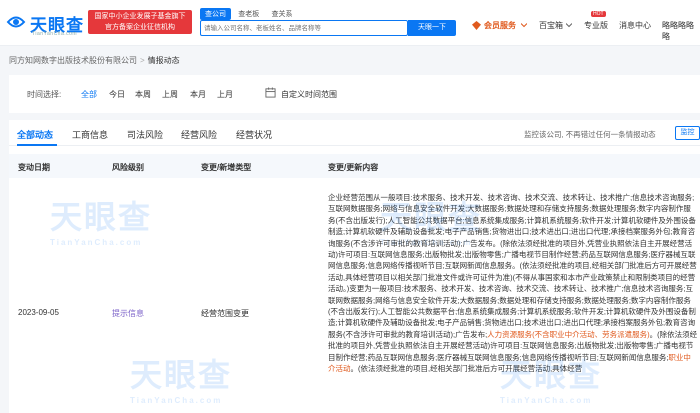 The height and width of the screenshot is (413, 700). I want to click on time-filter-all: 全部, so click(89, 94).